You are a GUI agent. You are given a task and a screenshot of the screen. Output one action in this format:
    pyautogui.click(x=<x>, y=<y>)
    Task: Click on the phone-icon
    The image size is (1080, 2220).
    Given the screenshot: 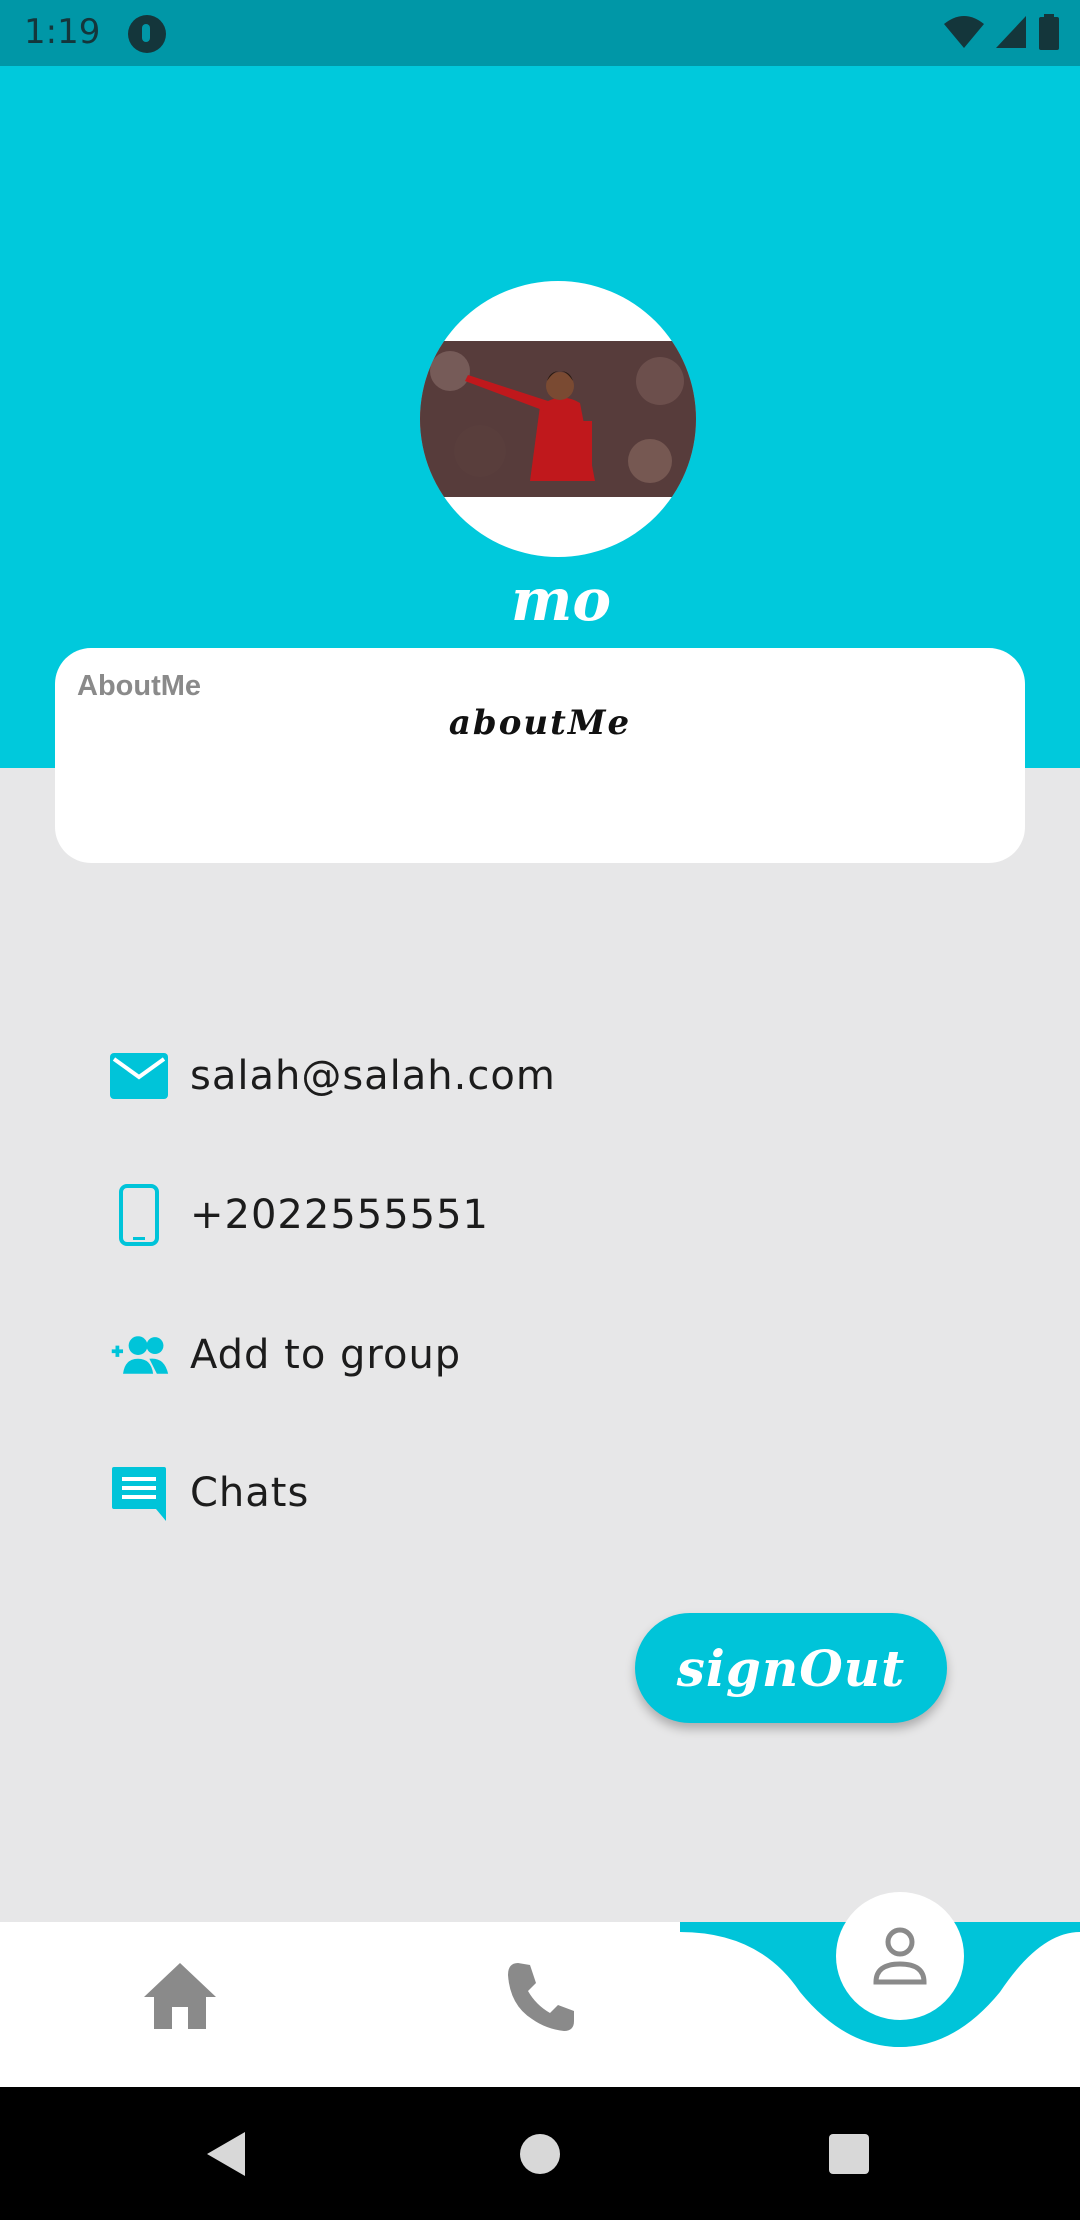 What is the action you would take?
    pyautogui.click(x=540, y=1997)
    